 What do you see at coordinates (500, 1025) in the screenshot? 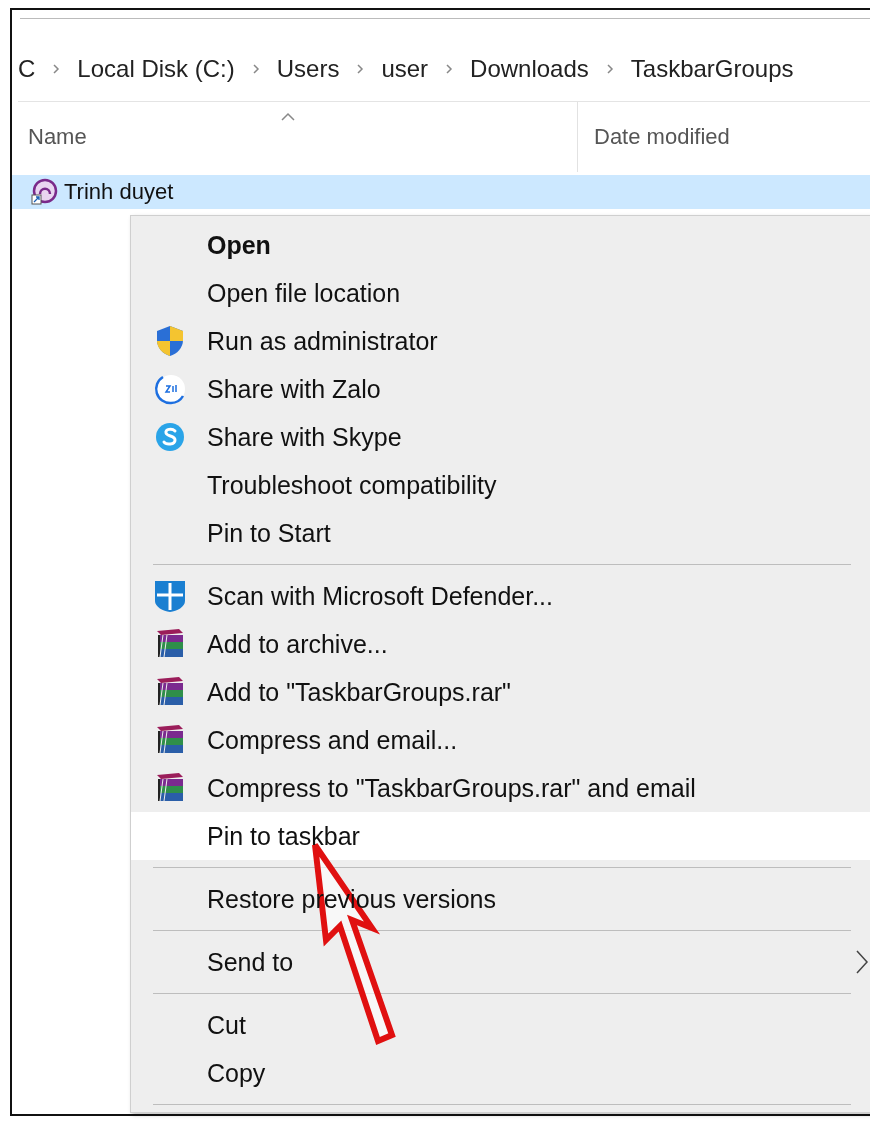
I see `menu-item: Cut` at bounding box center [500, 1025].